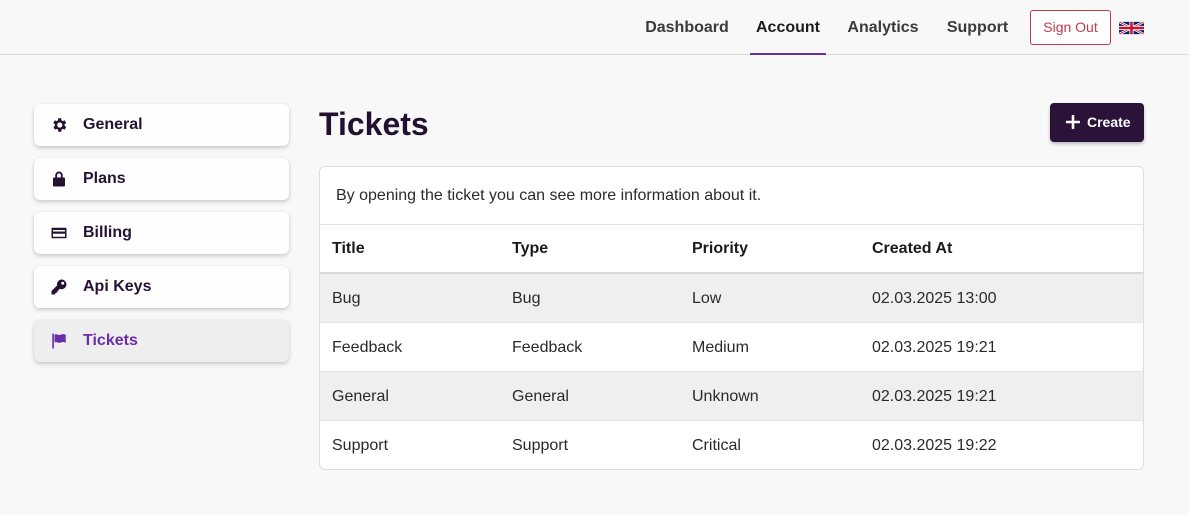  Describe the element at coordinates (1109, 122) in the screenshot. I see `create-button-label: Create` at that location.